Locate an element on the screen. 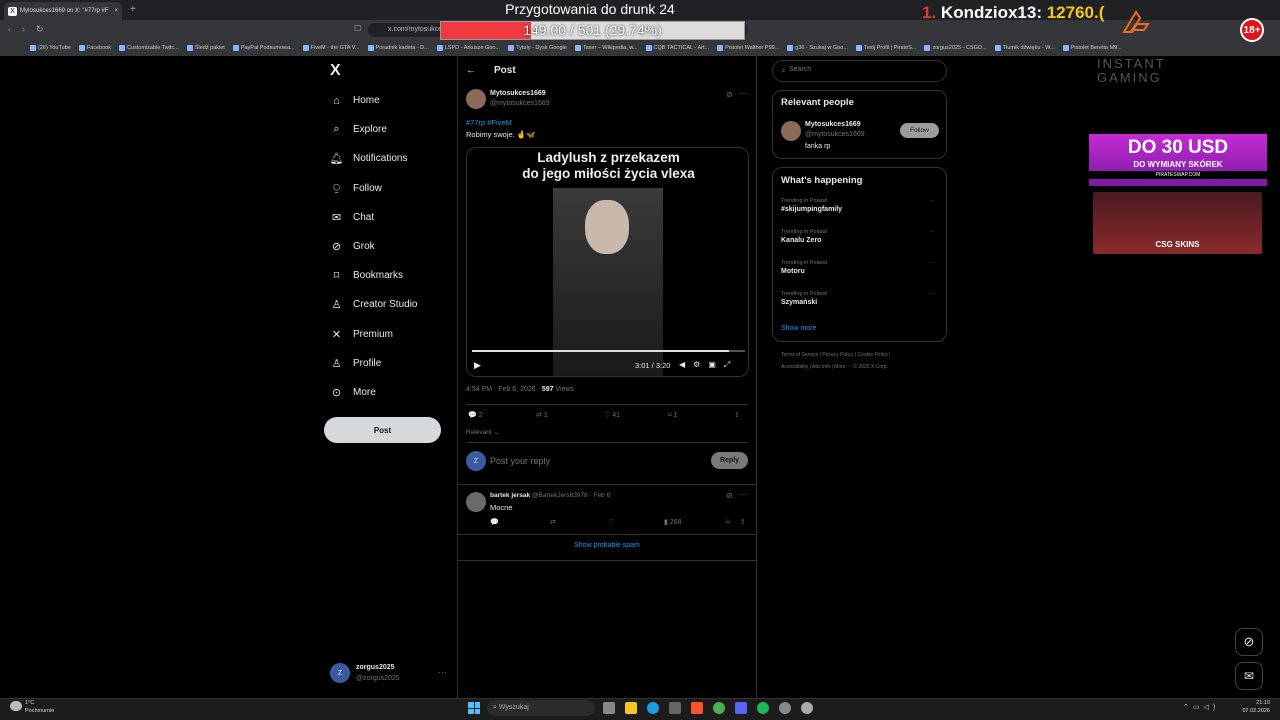 This screenshot has width=1280, height=720. file-explorer-icon is located at coordinates (631, 708).